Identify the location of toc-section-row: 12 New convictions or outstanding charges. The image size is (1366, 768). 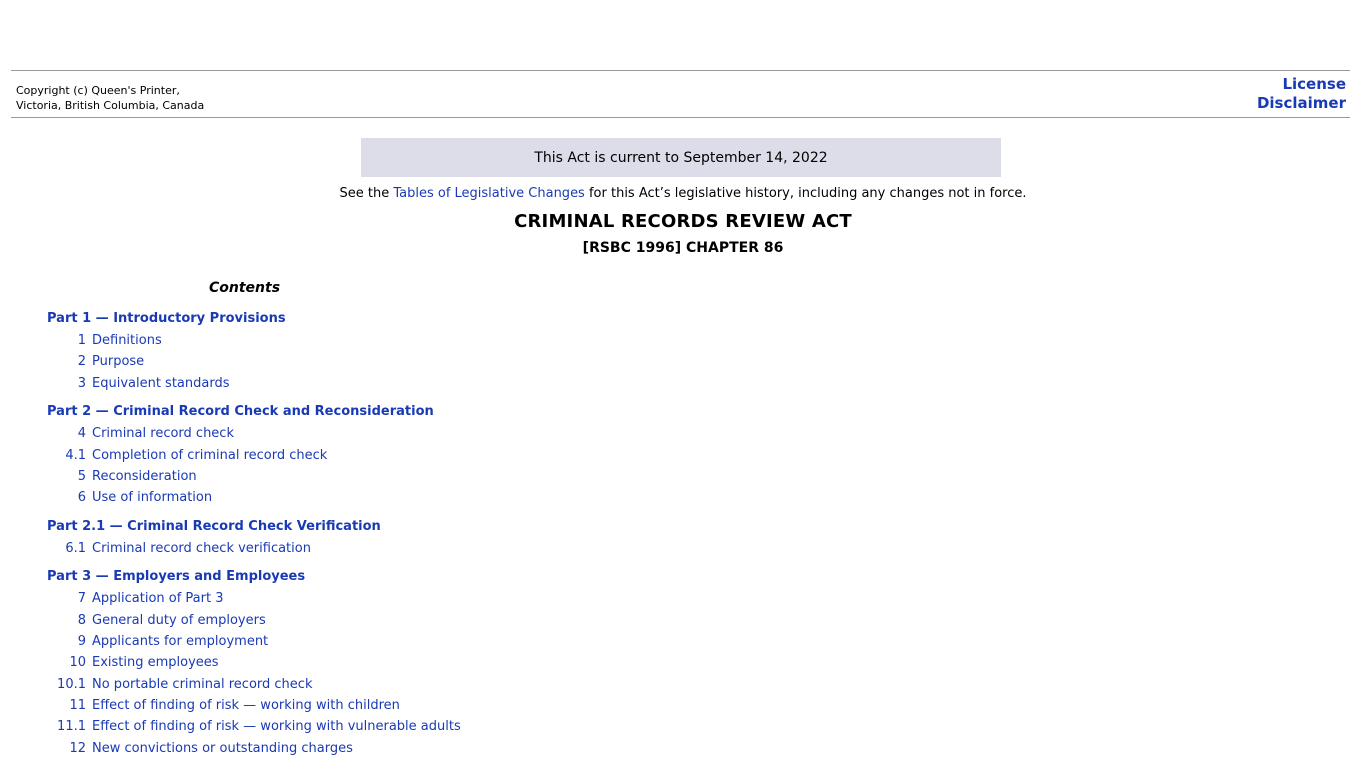
(347, 748).